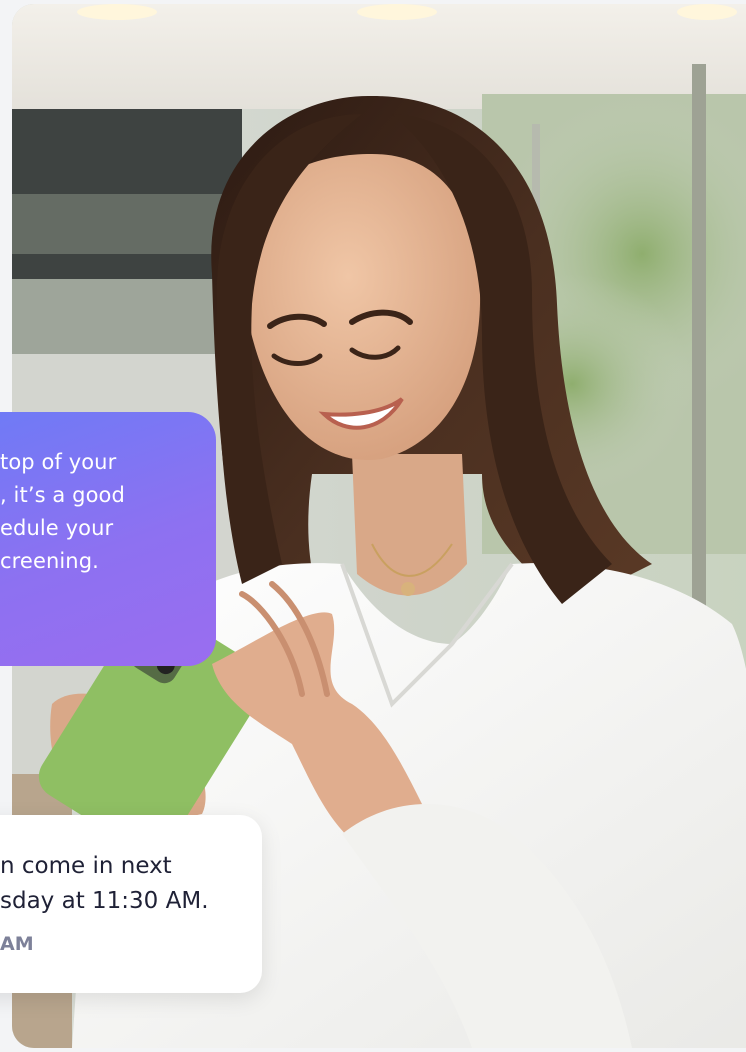  Describe the element at coordinates (86, 866) in the screenshot. I see `chat-bubble-reply-line-1: n come in next` at that location.